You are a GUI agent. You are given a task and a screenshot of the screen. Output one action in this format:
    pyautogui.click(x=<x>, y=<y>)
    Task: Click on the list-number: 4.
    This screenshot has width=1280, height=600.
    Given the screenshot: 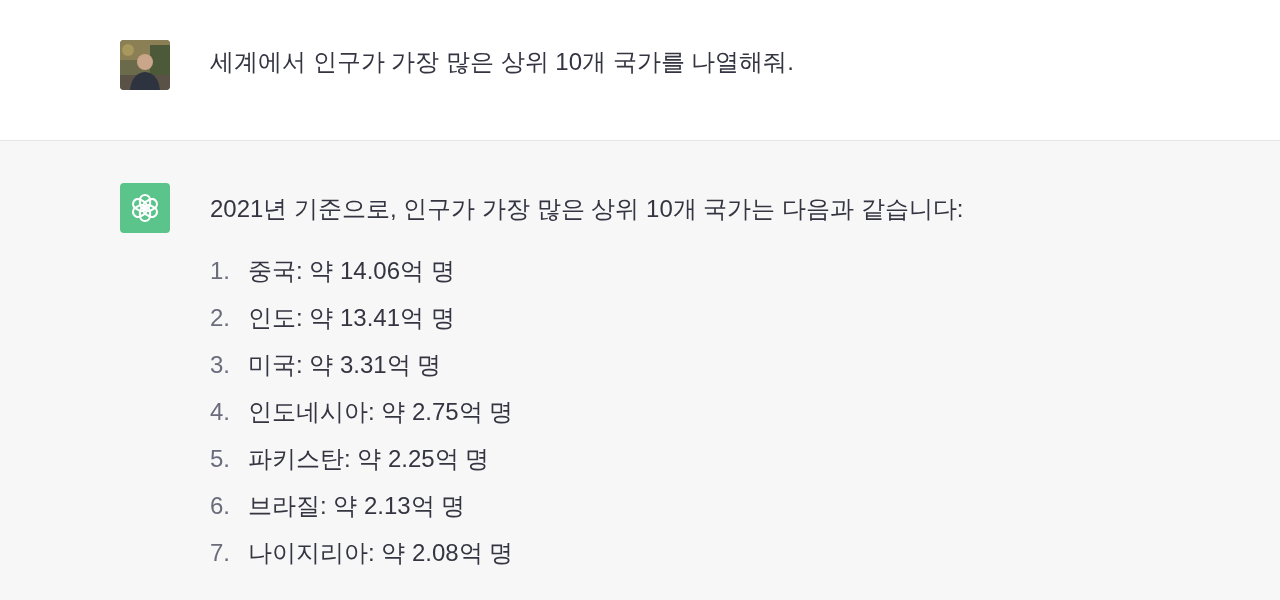 What is the action you would take?
    pyautogui.click(x=220, y=411)
    